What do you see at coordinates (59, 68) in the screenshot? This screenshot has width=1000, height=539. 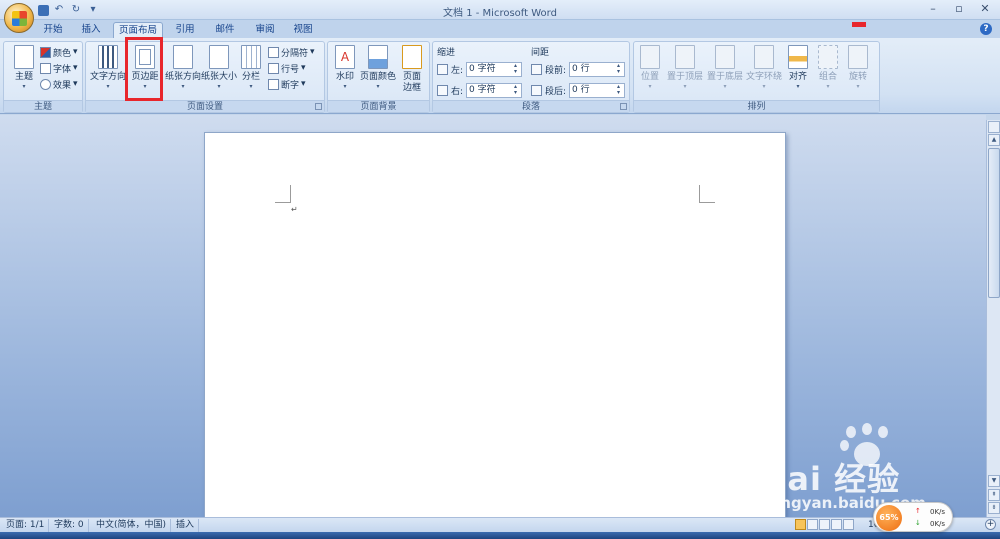 I see `theme-fonts-button: 字体 ▾` at bounding box center [59, 68].